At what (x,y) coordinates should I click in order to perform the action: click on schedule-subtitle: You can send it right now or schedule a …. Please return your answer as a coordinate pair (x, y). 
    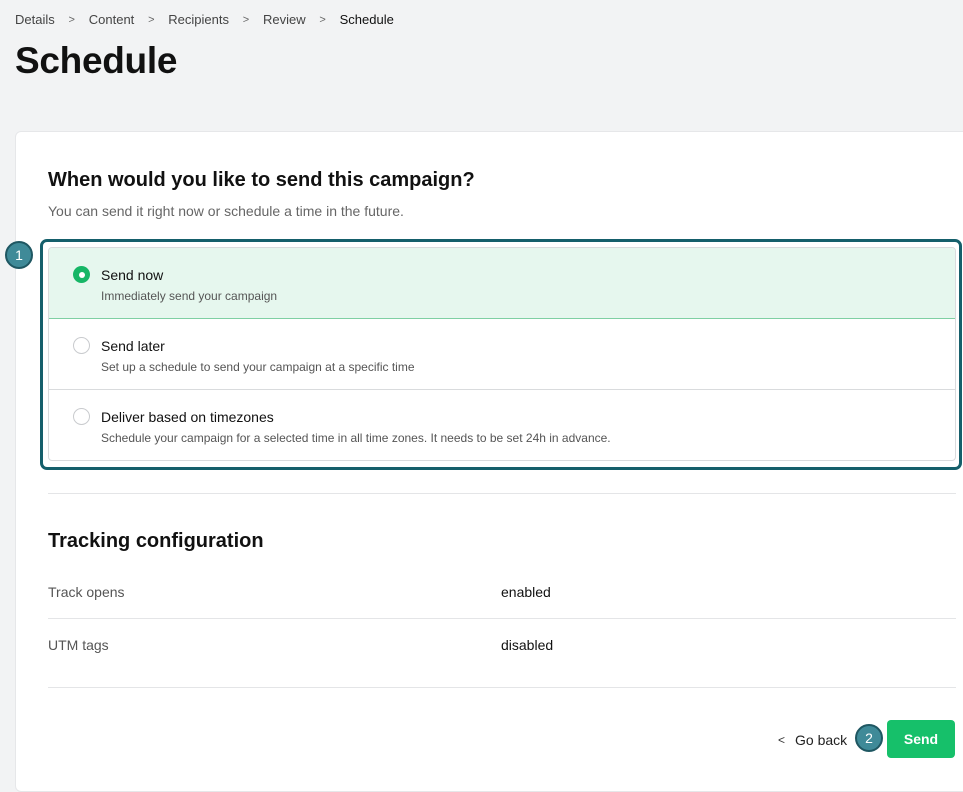
    Looking at the image, I should click on (226, 211).